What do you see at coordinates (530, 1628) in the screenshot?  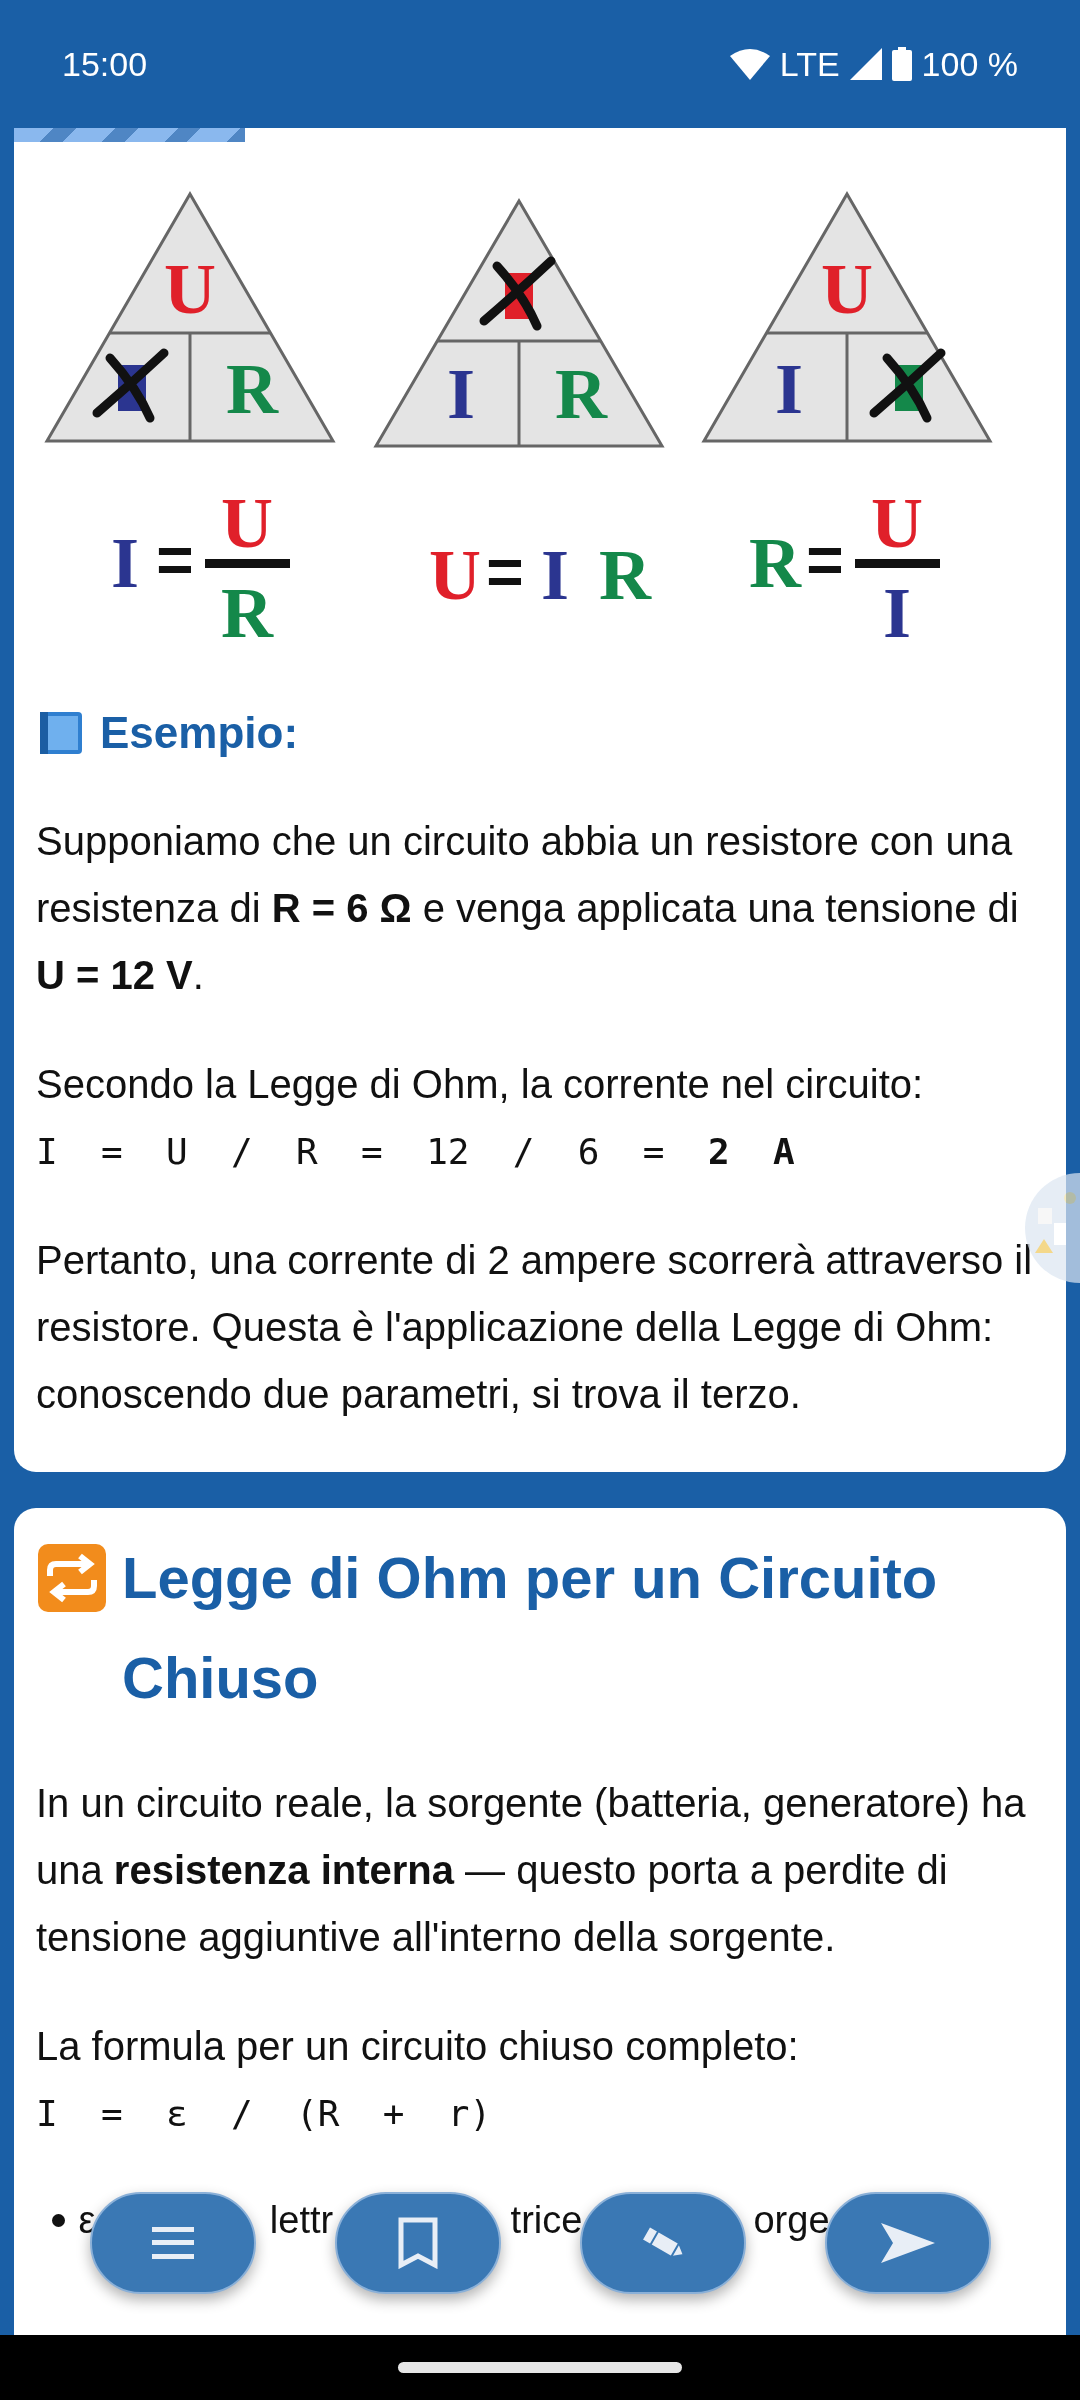 I see `section-heading: Legge di Ohm per un Circuito Chiuso` at bounding box center [530, 1628].